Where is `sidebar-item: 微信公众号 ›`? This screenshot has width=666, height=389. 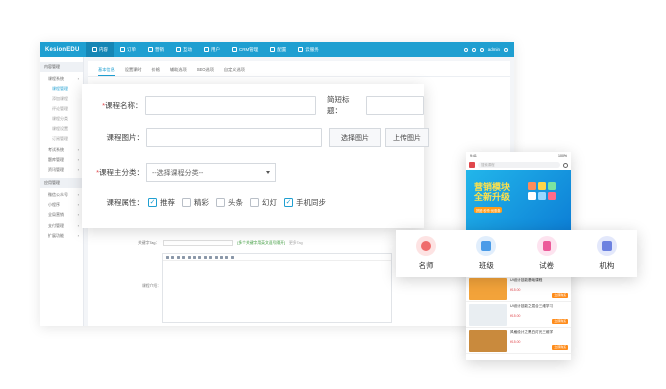
sidebar-item: 微信公众号 › is located at coordinates (61, 195).